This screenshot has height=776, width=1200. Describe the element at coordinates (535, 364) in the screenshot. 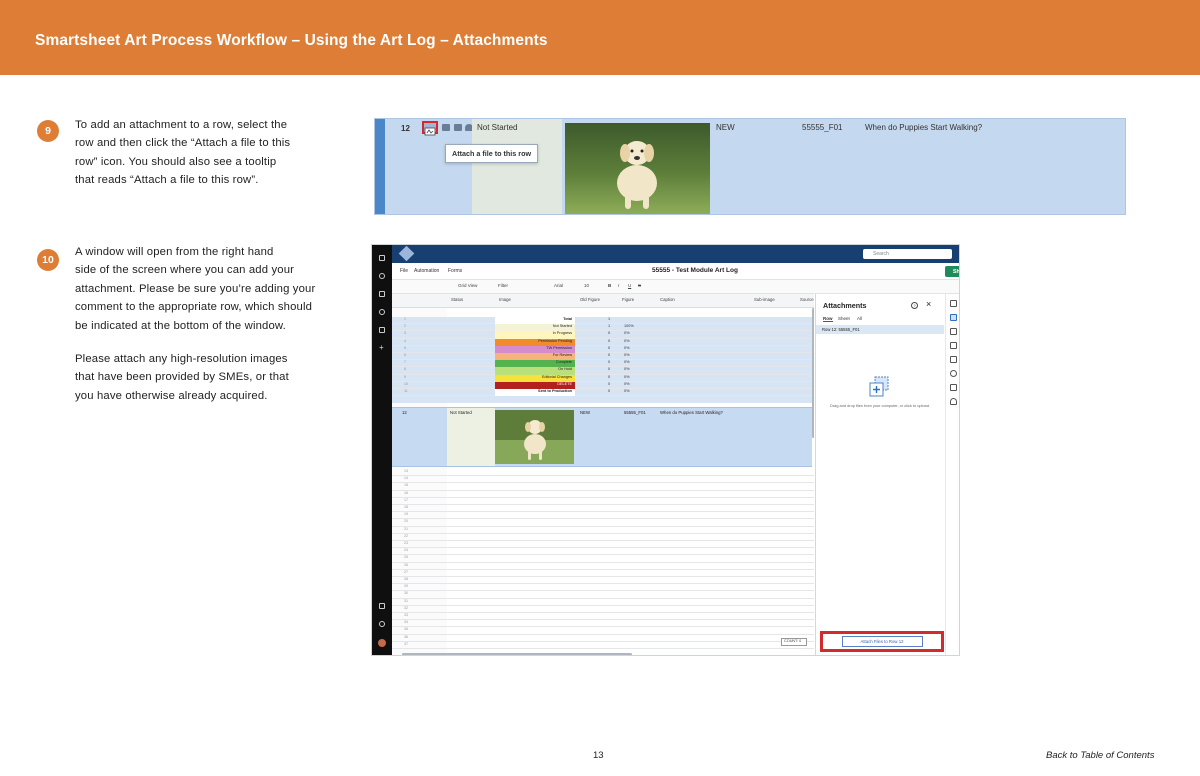

I see `status-label-cell: Complete` at that location.